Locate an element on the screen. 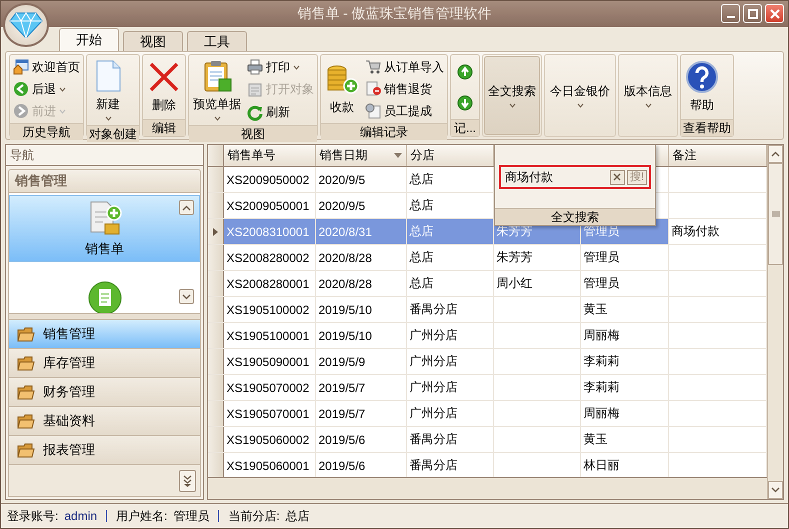 This screenshot has width=789, height=529. sort-arrow-icon is located at coordinates (398, 155).